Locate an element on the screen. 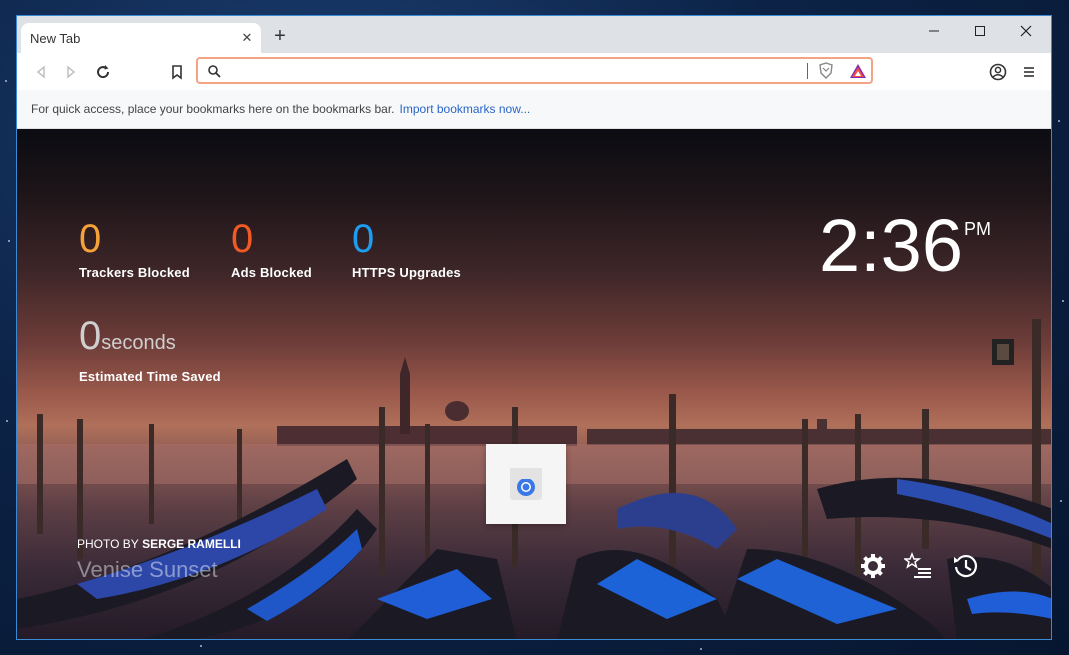  maximize-button is located at coordinates (980, 31).